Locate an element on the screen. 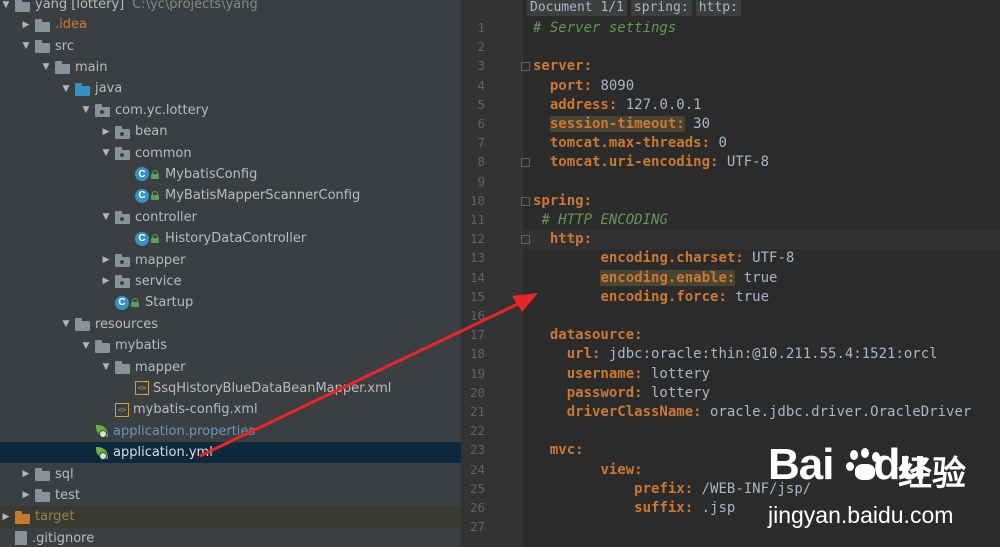 Image resolution: width=1000 pixels, height=547 pixels. tree-item-label: .idea is located at coordinates (71, 25).